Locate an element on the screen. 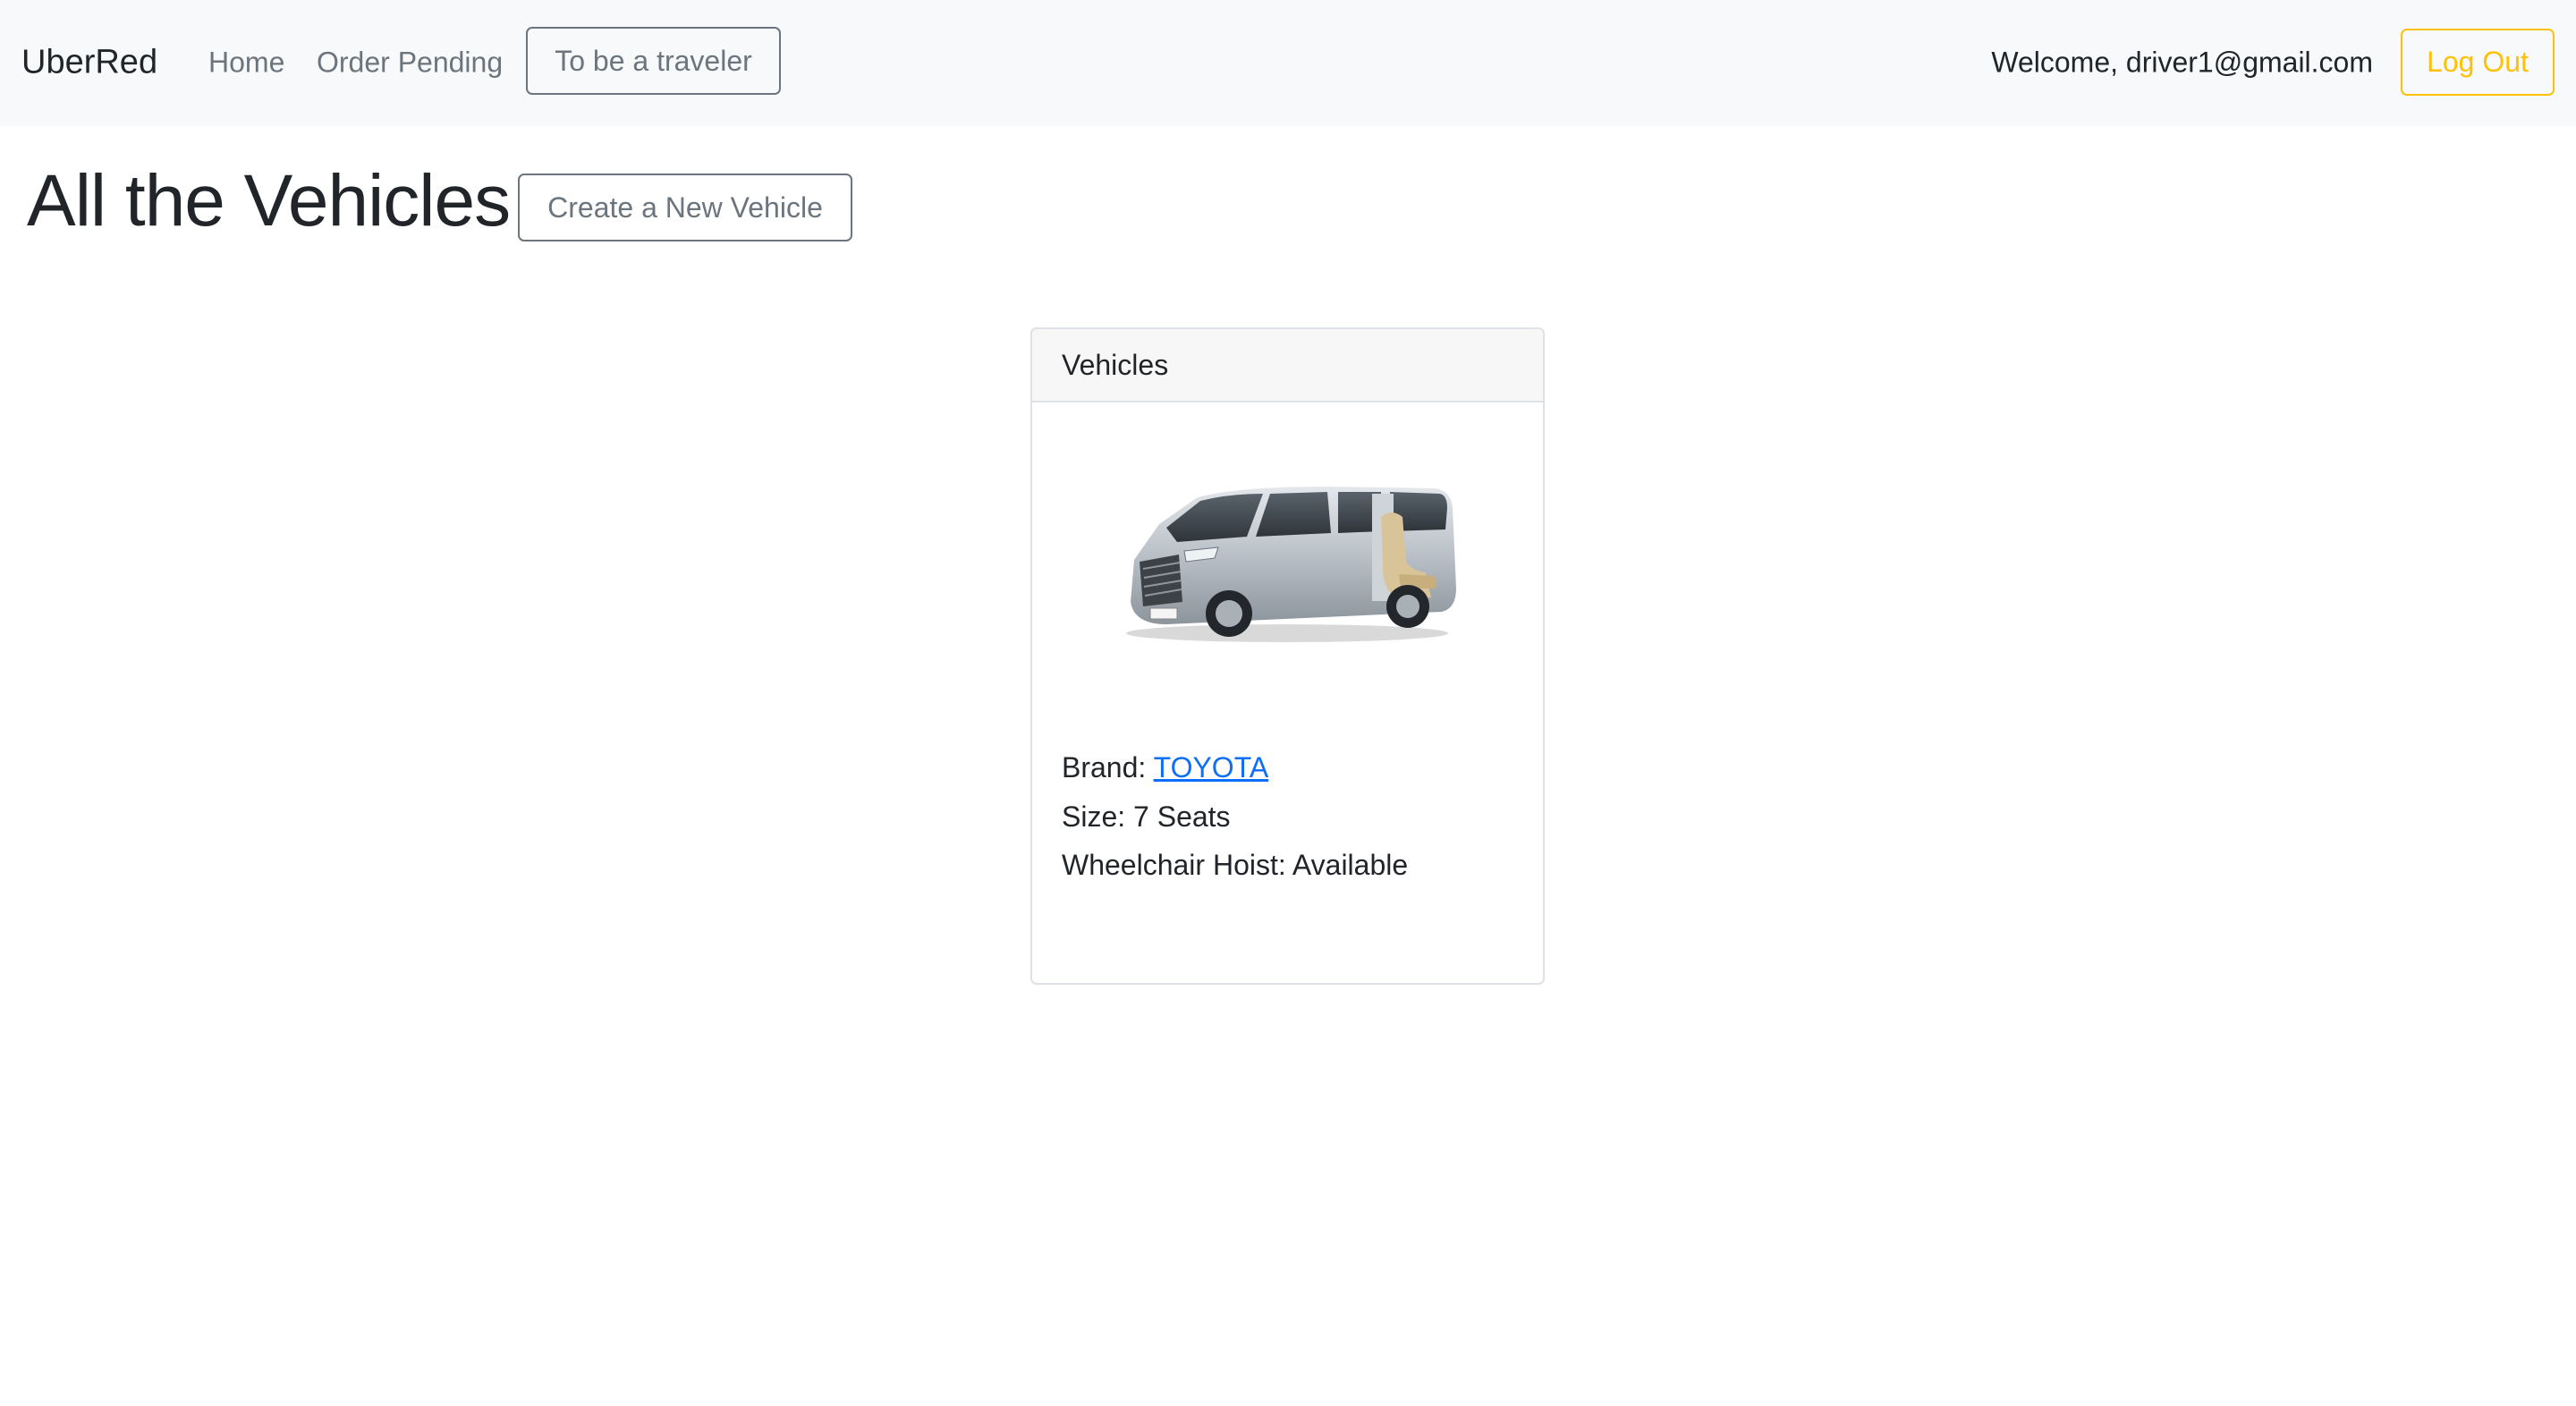 The width and height of the screenshot is (2576, 1406). create-vehicle-button: Create a New Vehicle is located at coordinates (685, 208).